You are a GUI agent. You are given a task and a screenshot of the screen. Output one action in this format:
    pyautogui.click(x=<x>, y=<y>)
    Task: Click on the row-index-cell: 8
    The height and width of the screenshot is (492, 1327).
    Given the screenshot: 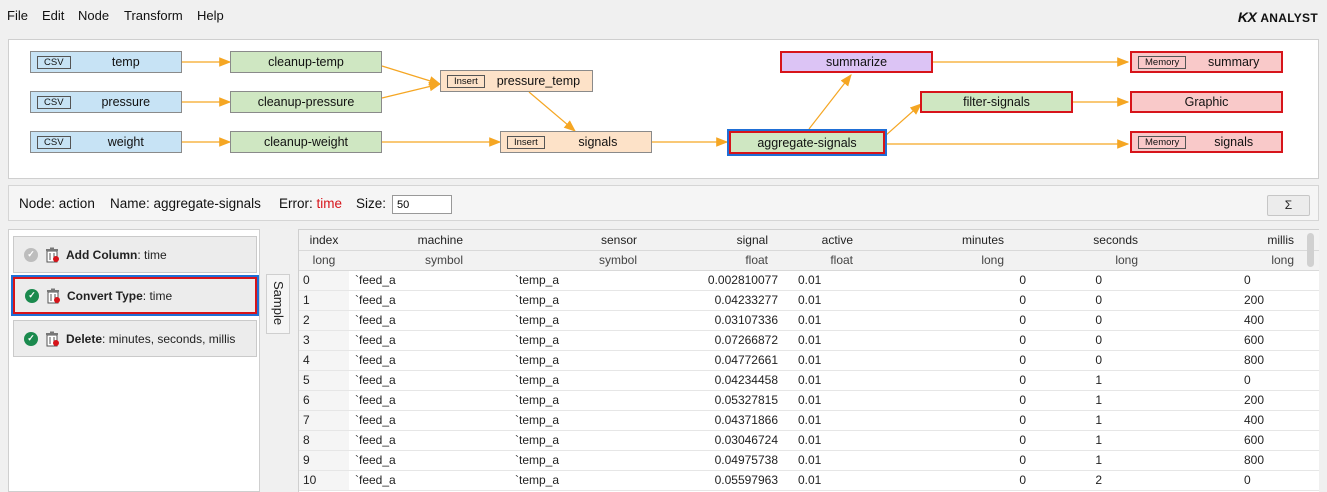 What is the action you would take?
    pyautogui.click(x=324, y=440)
    